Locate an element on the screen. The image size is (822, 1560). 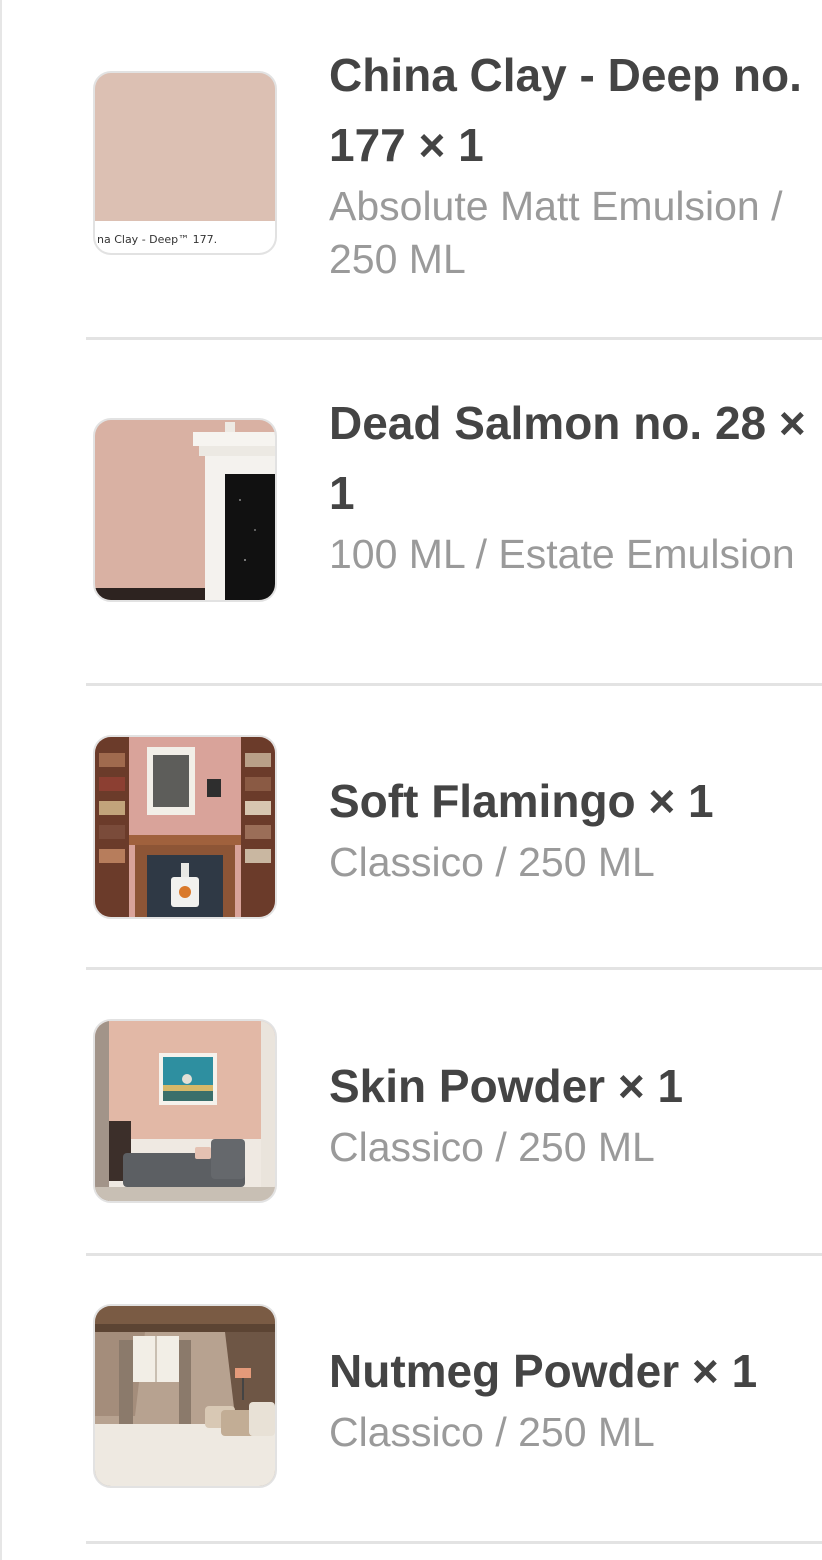
item-info: Nutmeg Powder × 1 Classico / 250 ML is located at coordinates (571, 1397).